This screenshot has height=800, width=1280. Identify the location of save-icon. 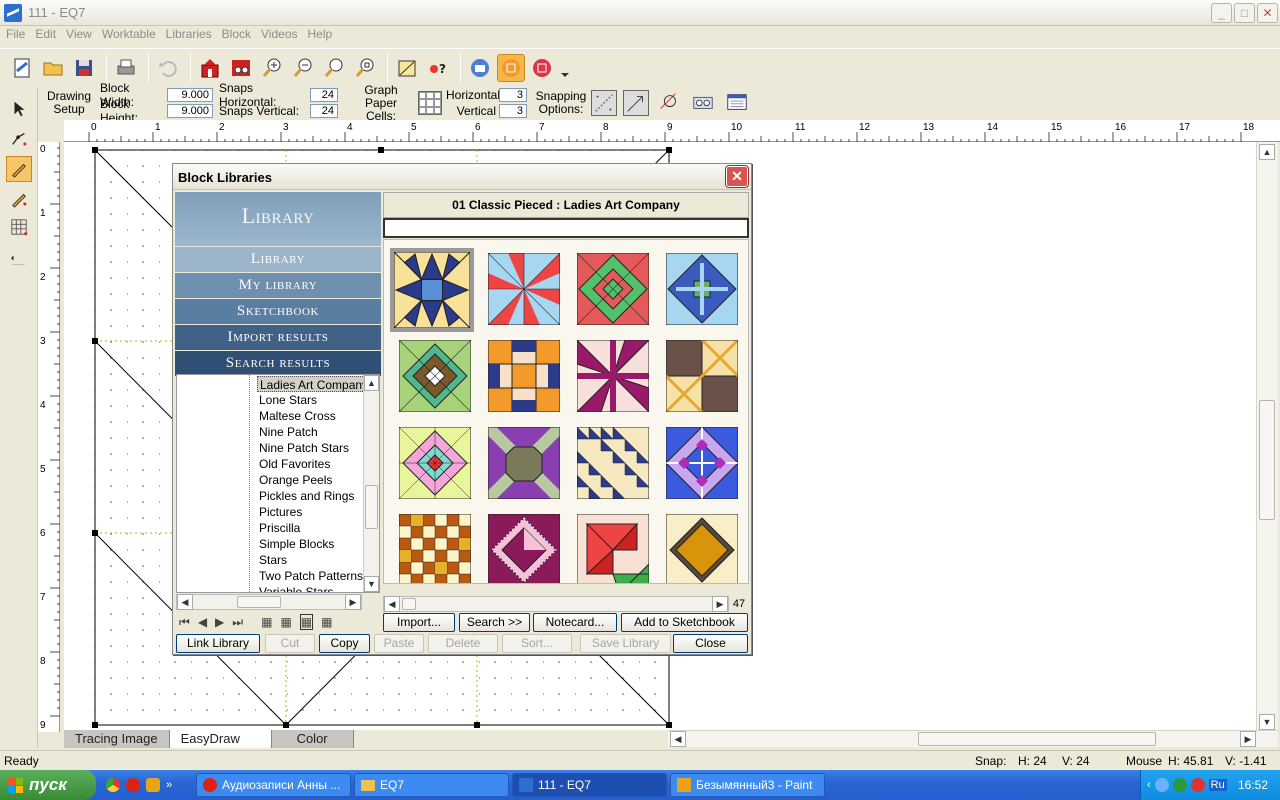
(84, 68).